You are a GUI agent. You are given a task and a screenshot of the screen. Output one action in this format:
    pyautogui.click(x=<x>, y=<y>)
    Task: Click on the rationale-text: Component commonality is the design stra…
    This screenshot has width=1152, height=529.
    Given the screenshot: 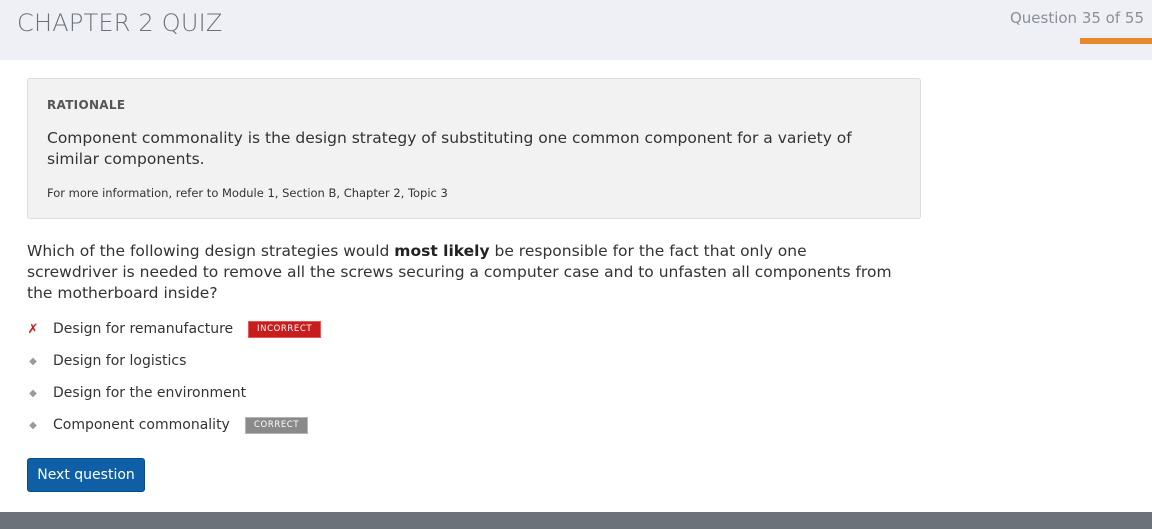 What is the action you would take?
    pyautogui.click(x=449, y=148)
    